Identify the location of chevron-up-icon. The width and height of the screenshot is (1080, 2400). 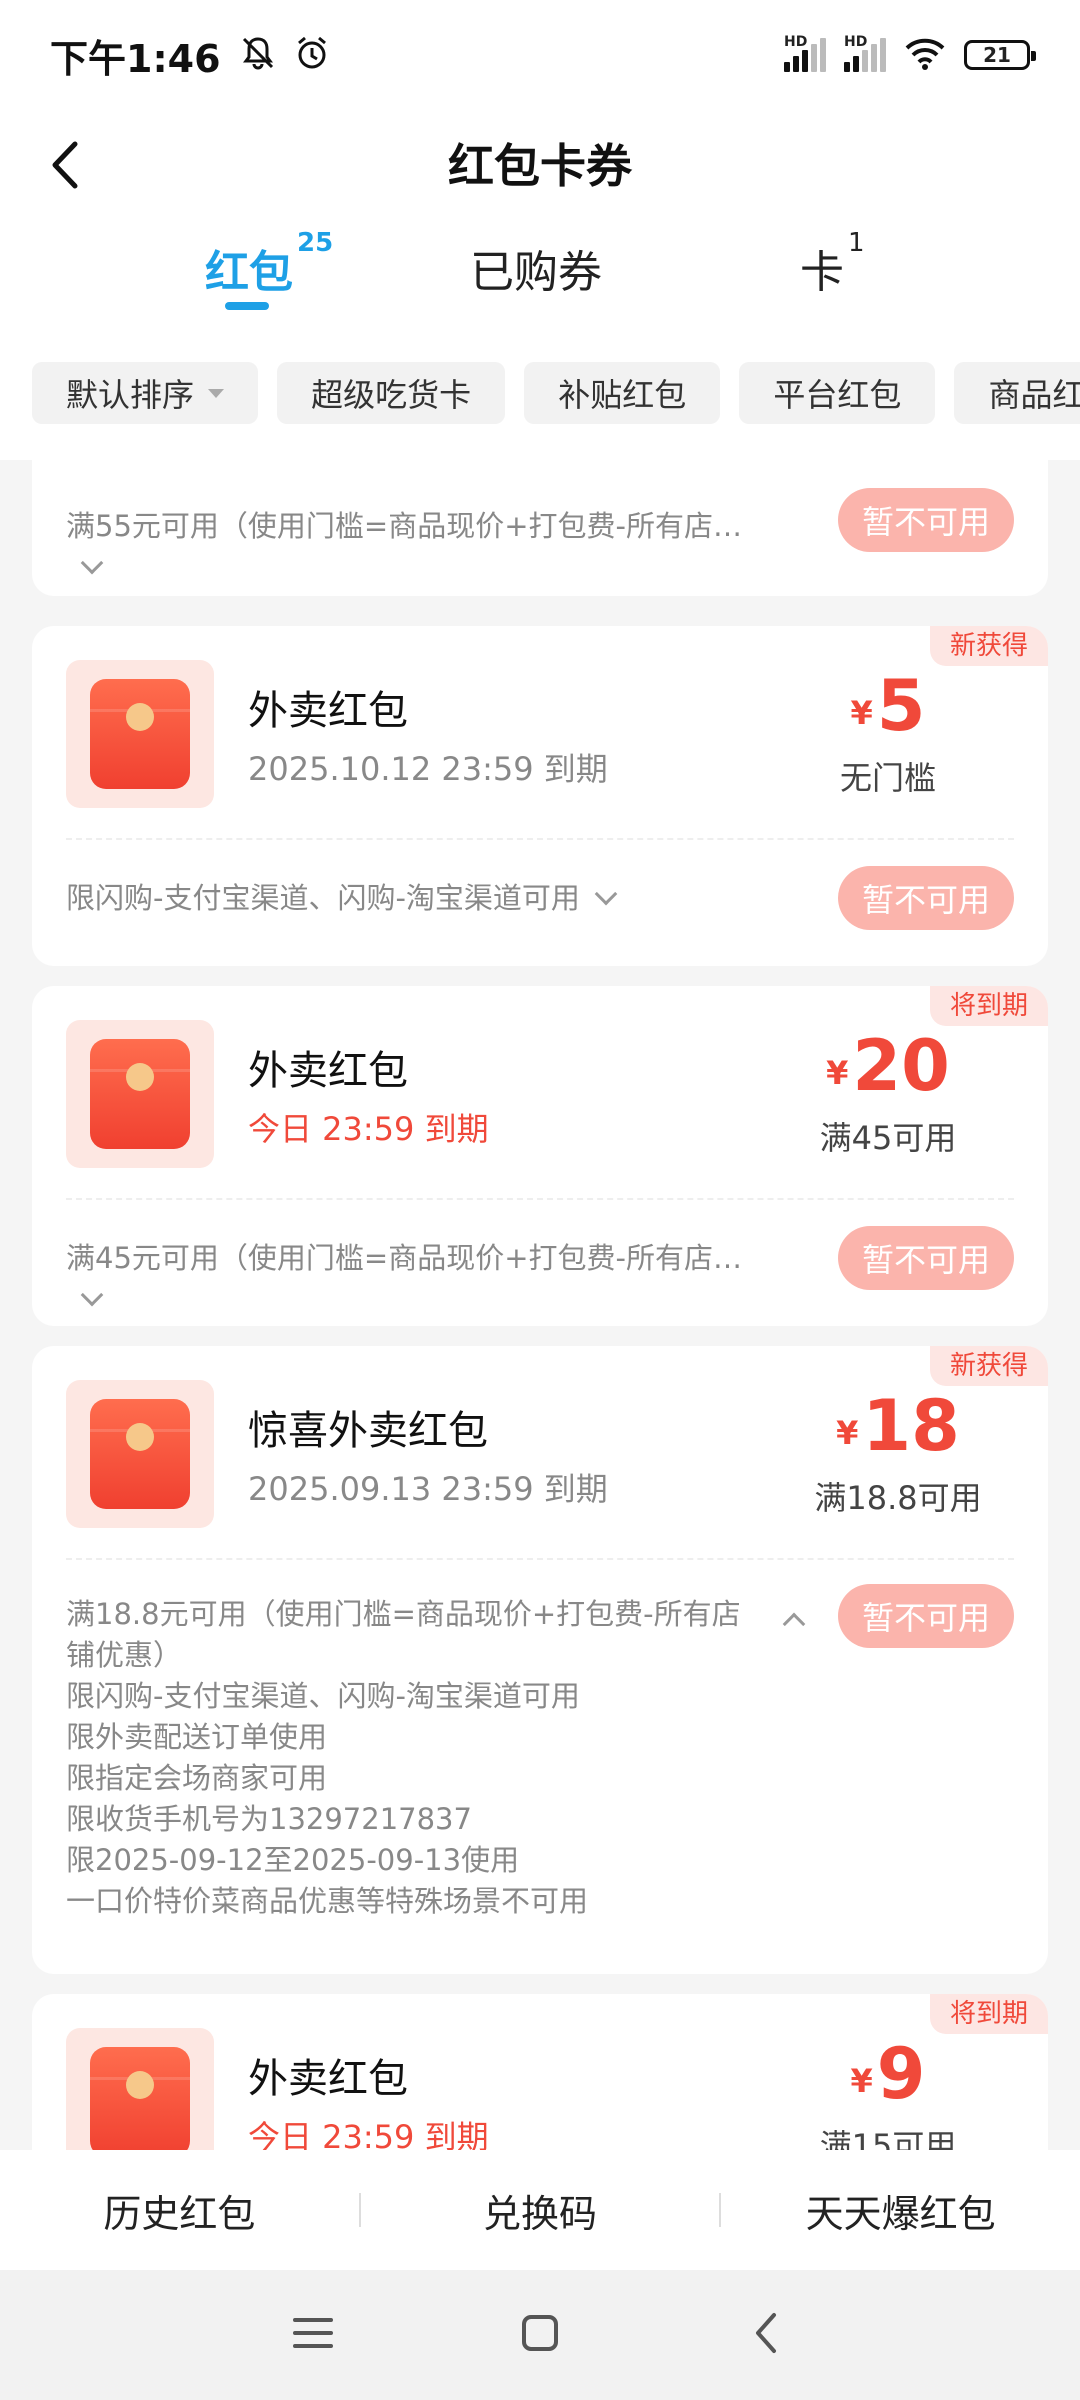
(794, 1624).